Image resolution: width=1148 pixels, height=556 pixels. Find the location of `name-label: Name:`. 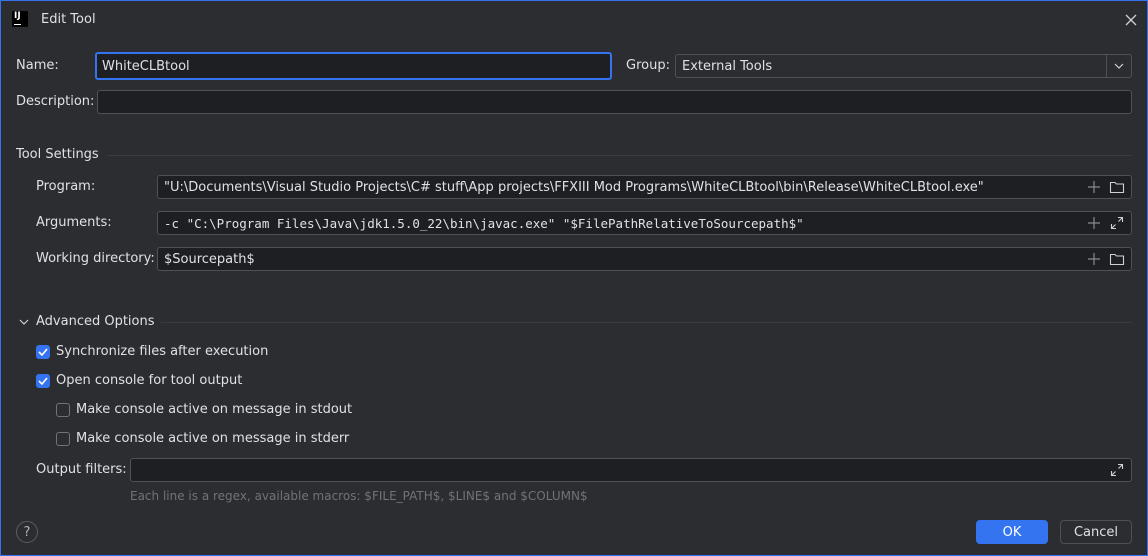

name-label: Name: is located at coordinates (37, 65).